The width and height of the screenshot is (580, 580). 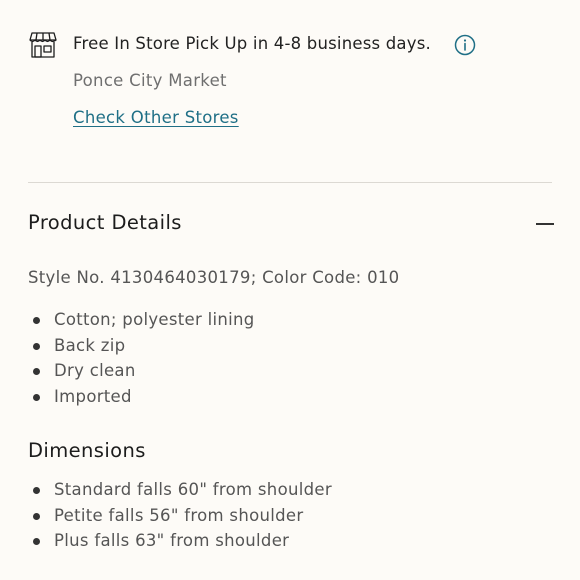 What do you see at coordinates (90, 345) in the screenshot?
I see `feature-text: Back zip` at bounding box center [90, 345].